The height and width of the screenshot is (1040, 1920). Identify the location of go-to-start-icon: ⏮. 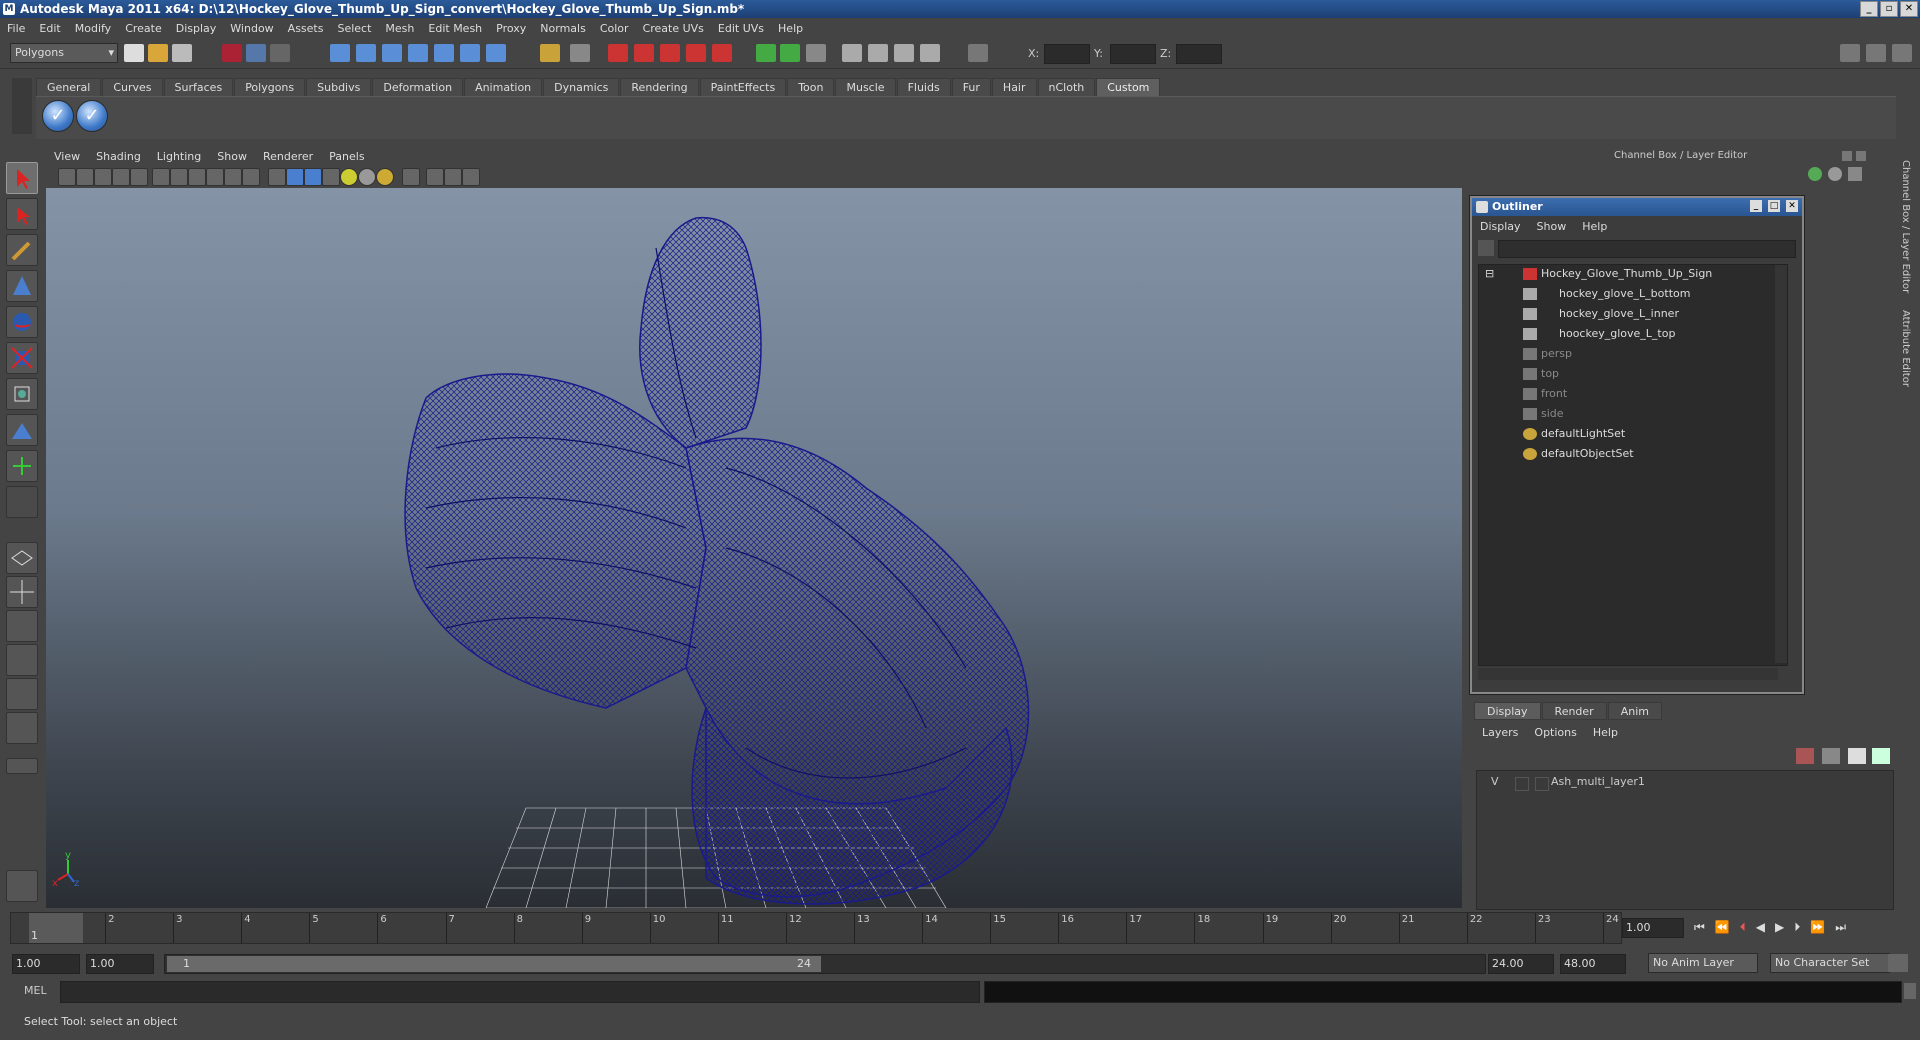
(1699, 927).